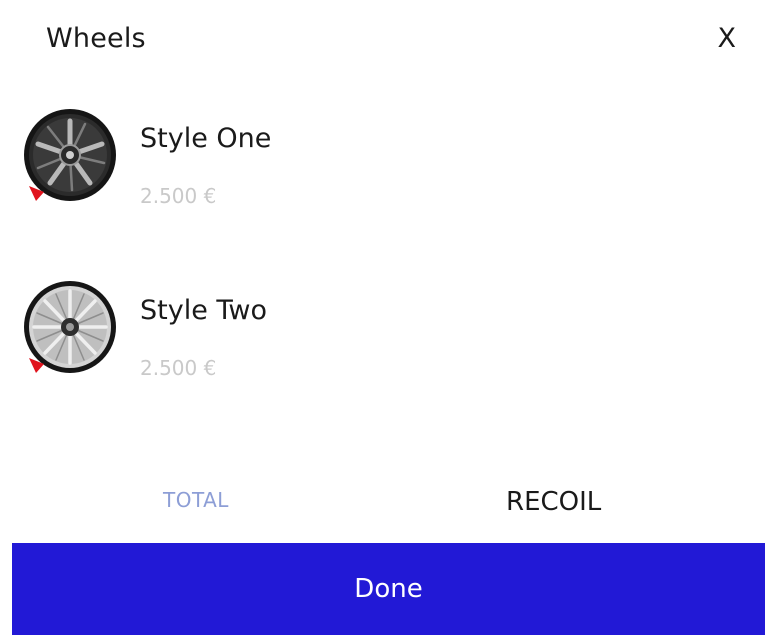 The image size is (765, 635). What do you see at coordinates (70, 327) in the screenshot?
I see `silver-alloy-wheel-icon` at bounding box center [70, 327].